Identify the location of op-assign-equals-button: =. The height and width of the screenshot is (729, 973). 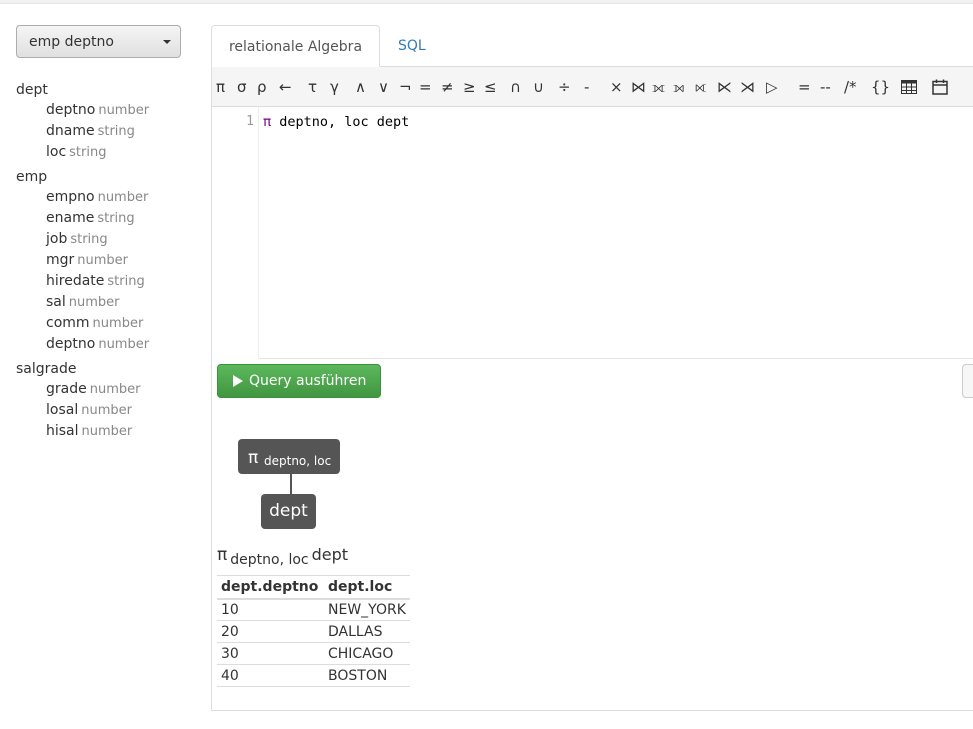
(804, 87).